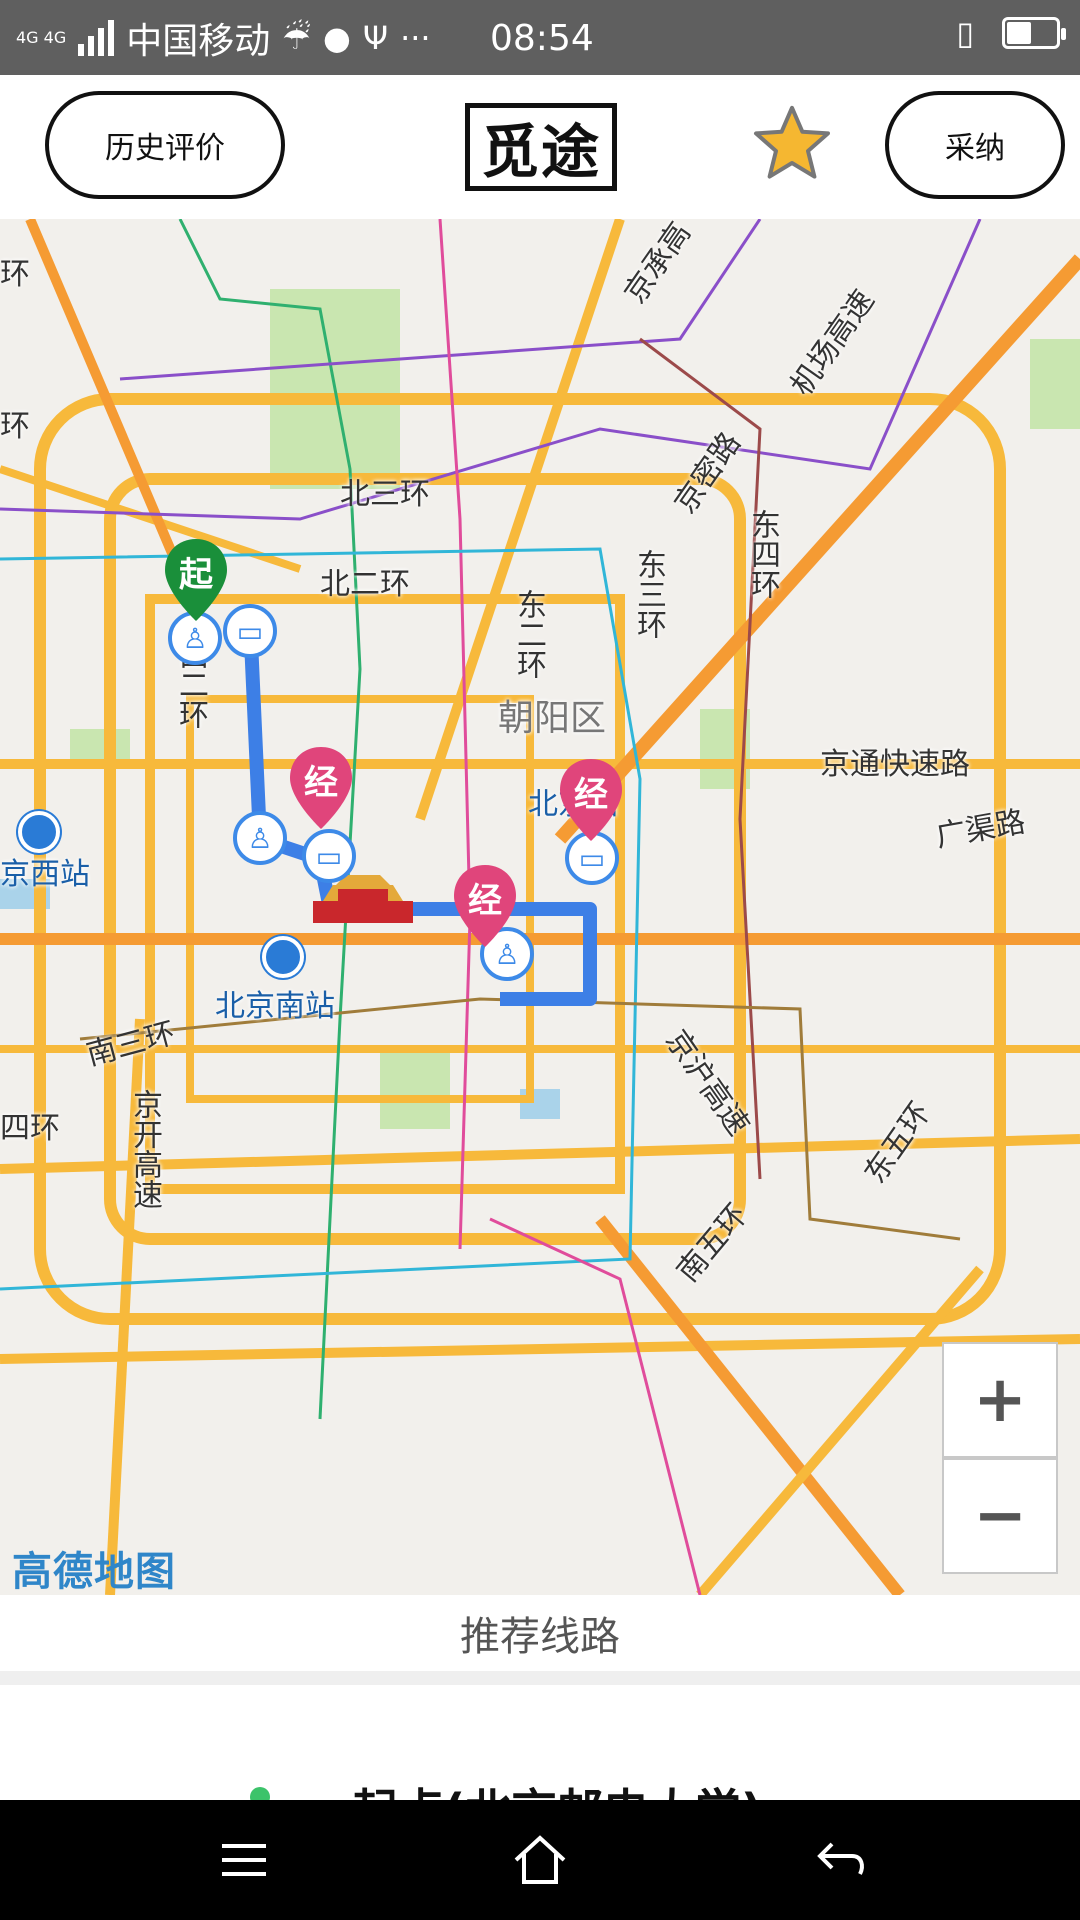 The height and width of the screenshot is (1920, 1080). Describe the element at coordinates (1000, 1516) in the screenshot. I see `zoom-out-button: −` at that location.